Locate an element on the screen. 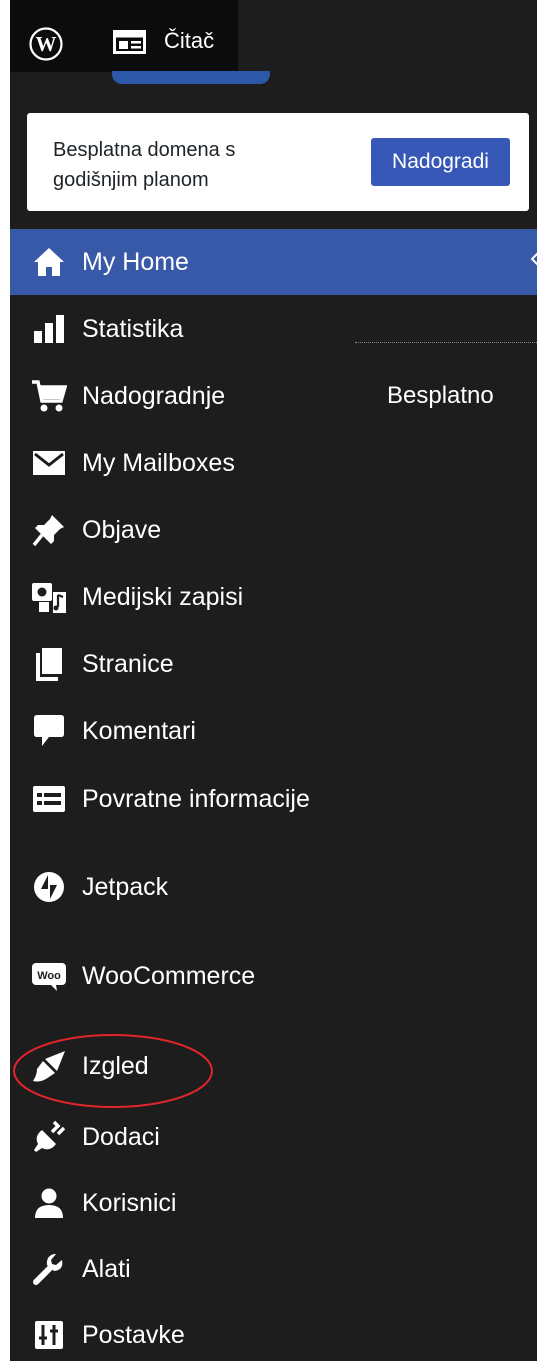  collapse-caret-icon is located at coordinates (533, 259).